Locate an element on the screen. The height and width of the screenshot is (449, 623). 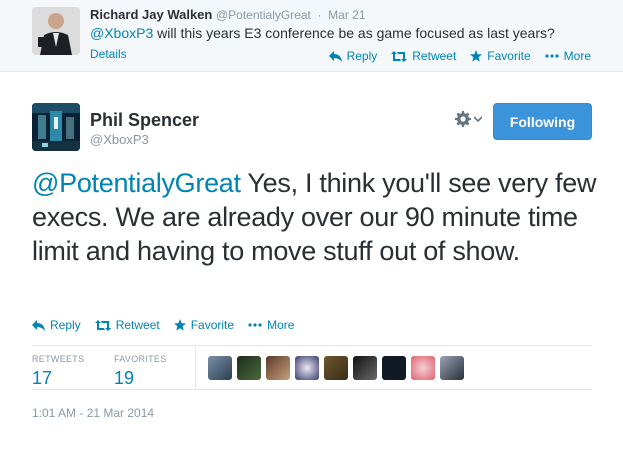
details-link: Details is located at coordinates (108, 54).